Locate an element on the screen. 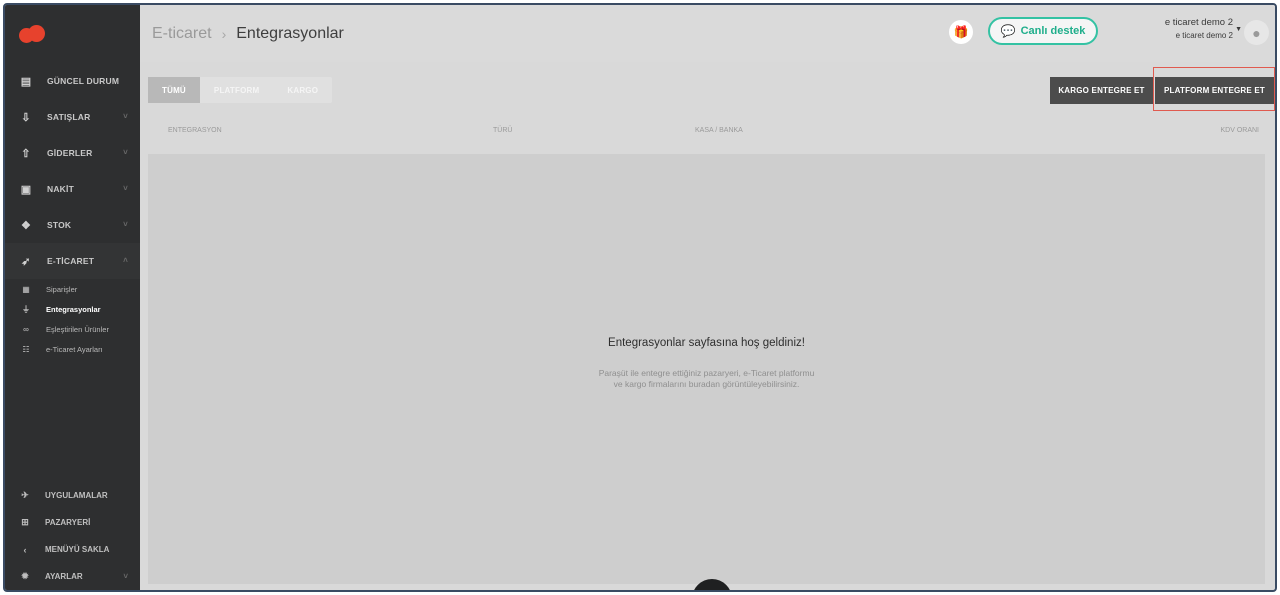  chevron-up-icon: ˄ is located at coordinates (125, 260).